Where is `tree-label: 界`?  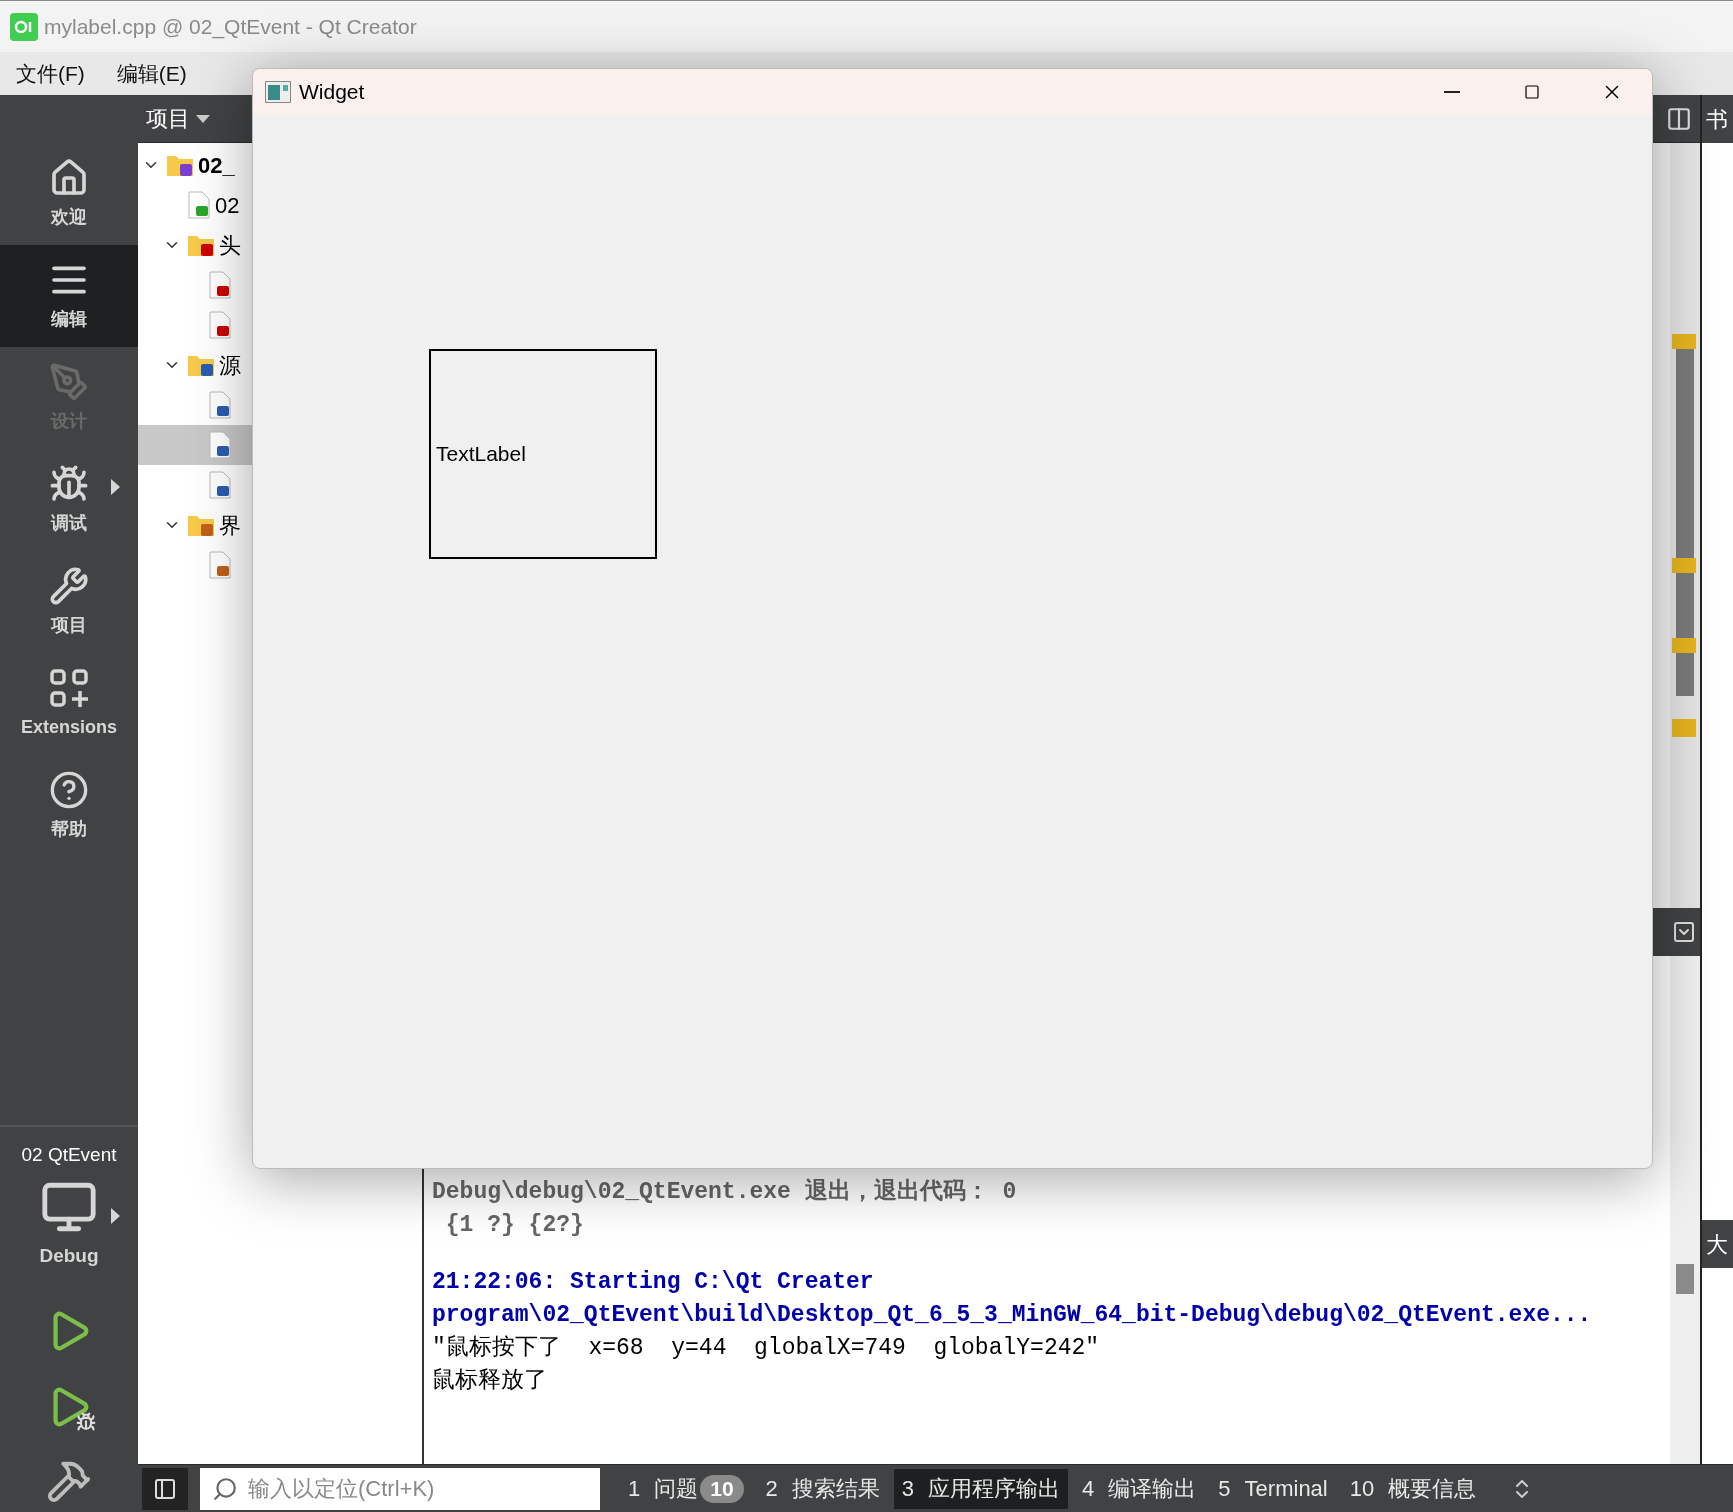 tree-label: 界 is located at coordinates (230, 525).